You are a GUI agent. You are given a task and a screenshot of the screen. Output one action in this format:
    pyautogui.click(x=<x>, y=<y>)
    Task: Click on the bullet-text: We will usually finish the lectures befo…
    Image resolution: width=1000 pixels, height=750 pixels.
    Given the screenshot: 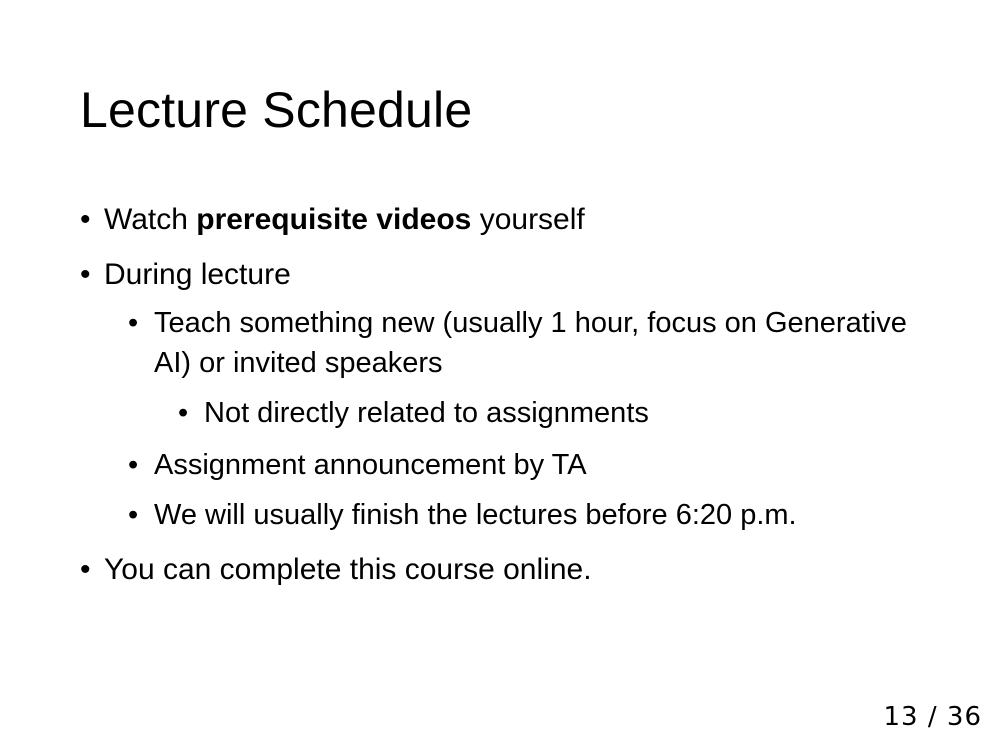 What is the action you would take?
    pyautogui.click(x=475, y=515)
    